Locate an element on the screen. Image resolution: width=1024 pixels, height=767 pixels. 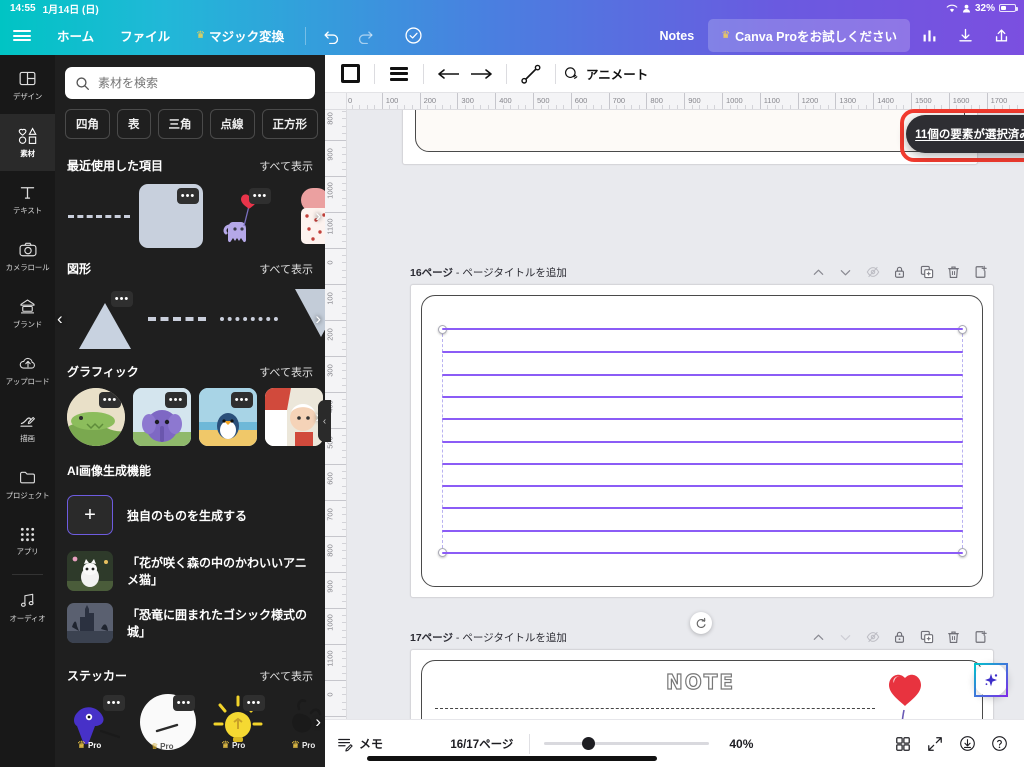
notes-label: Notes is located at coordinates (676, 36).